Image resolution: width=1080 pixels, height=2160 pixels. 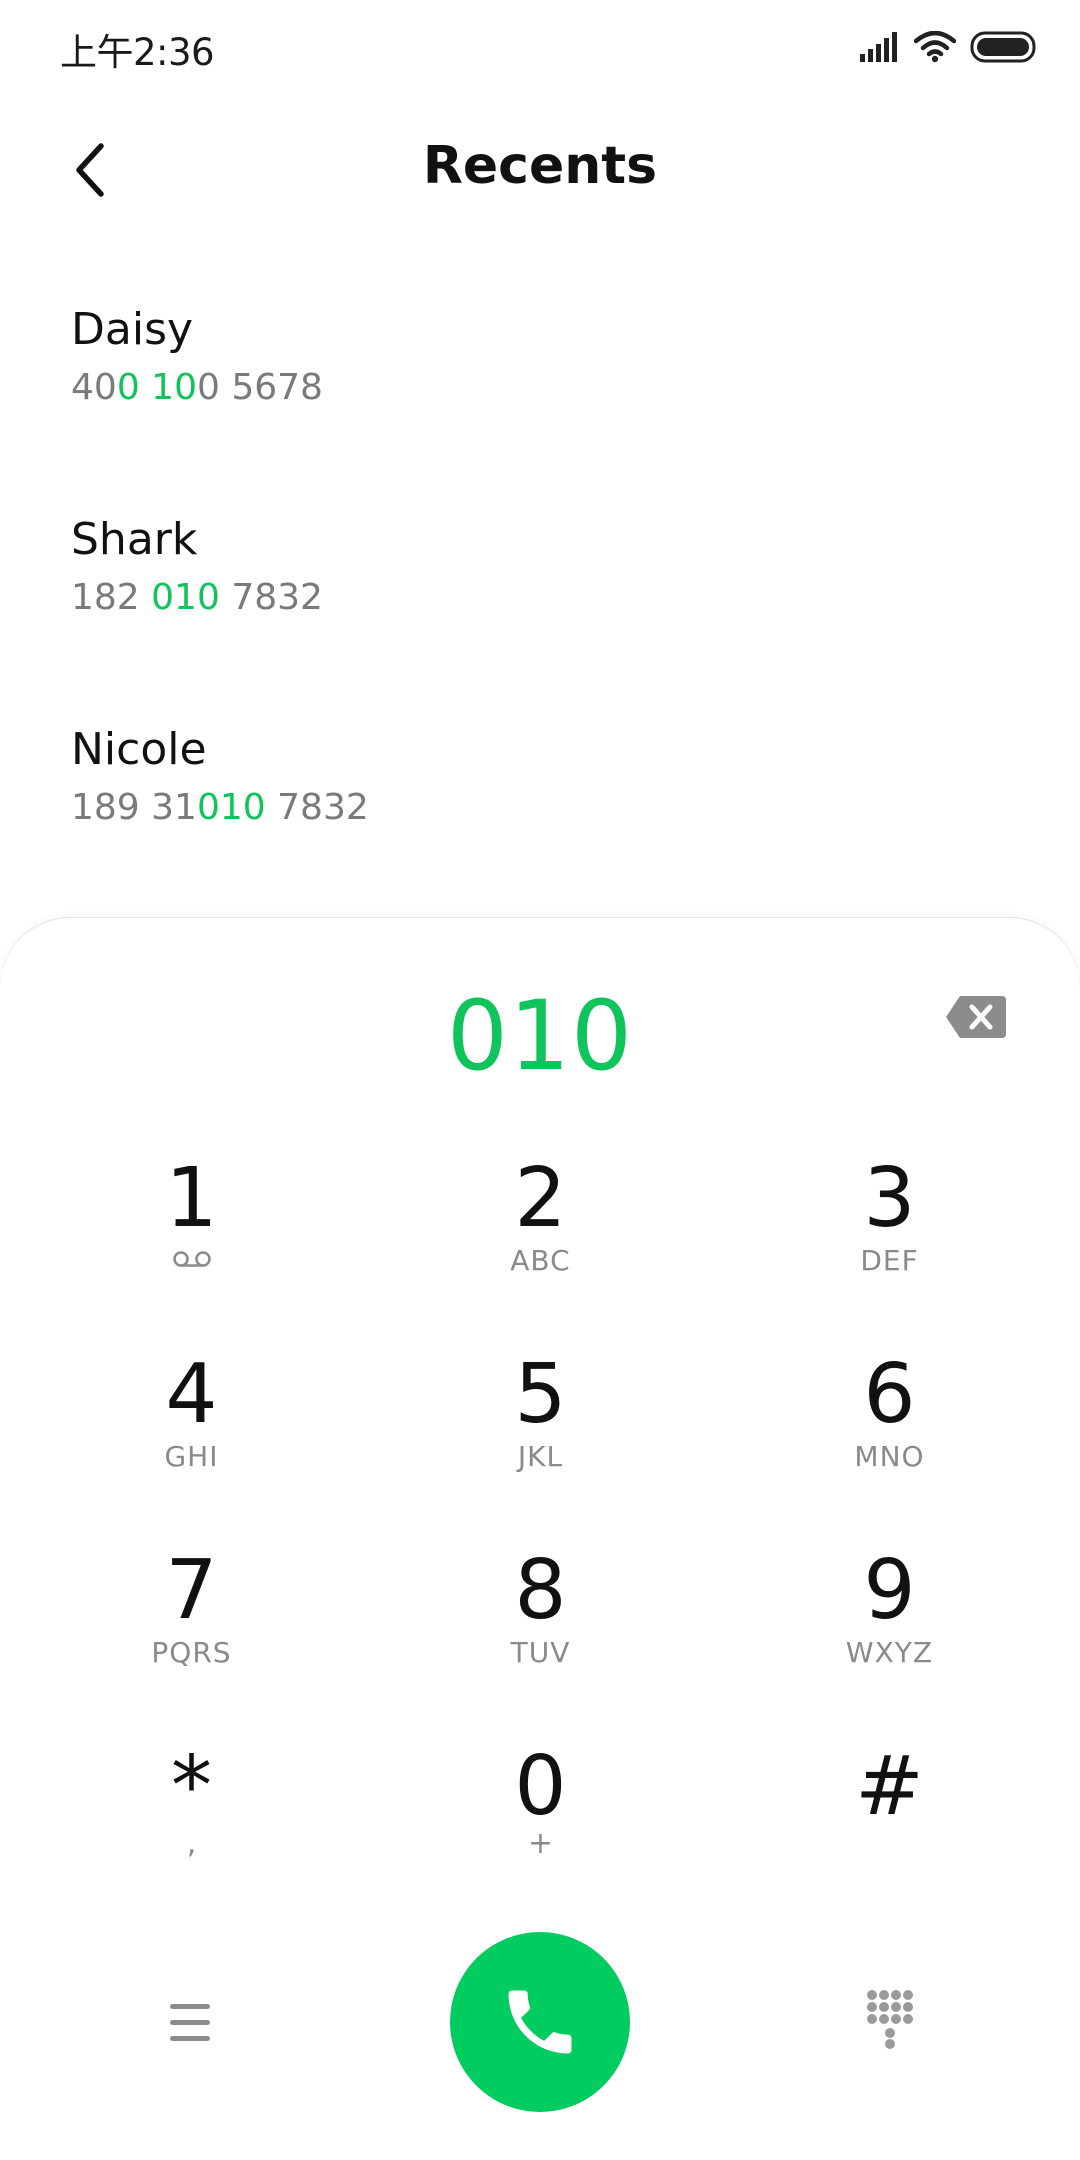 I want to click on key-5: 5 JKL, so click(x=540, y=1442).